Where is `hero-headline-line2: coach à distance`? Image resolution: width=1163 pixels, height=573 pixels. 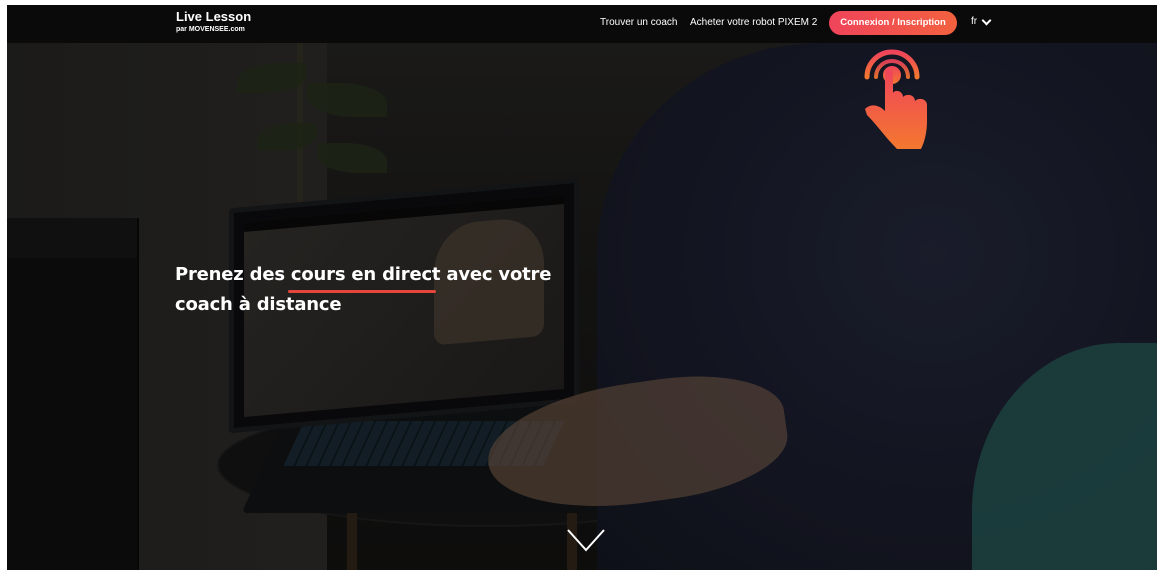
hero-headline-line2: coach à distance is located at coordinates (258, 304).